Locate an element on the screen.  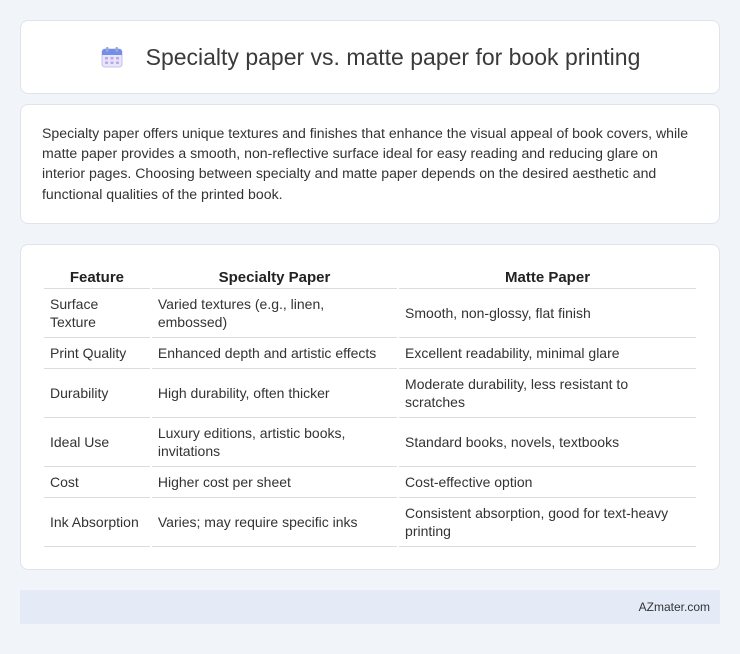
feature-cell: Durability is located at coordinates (97, 393).